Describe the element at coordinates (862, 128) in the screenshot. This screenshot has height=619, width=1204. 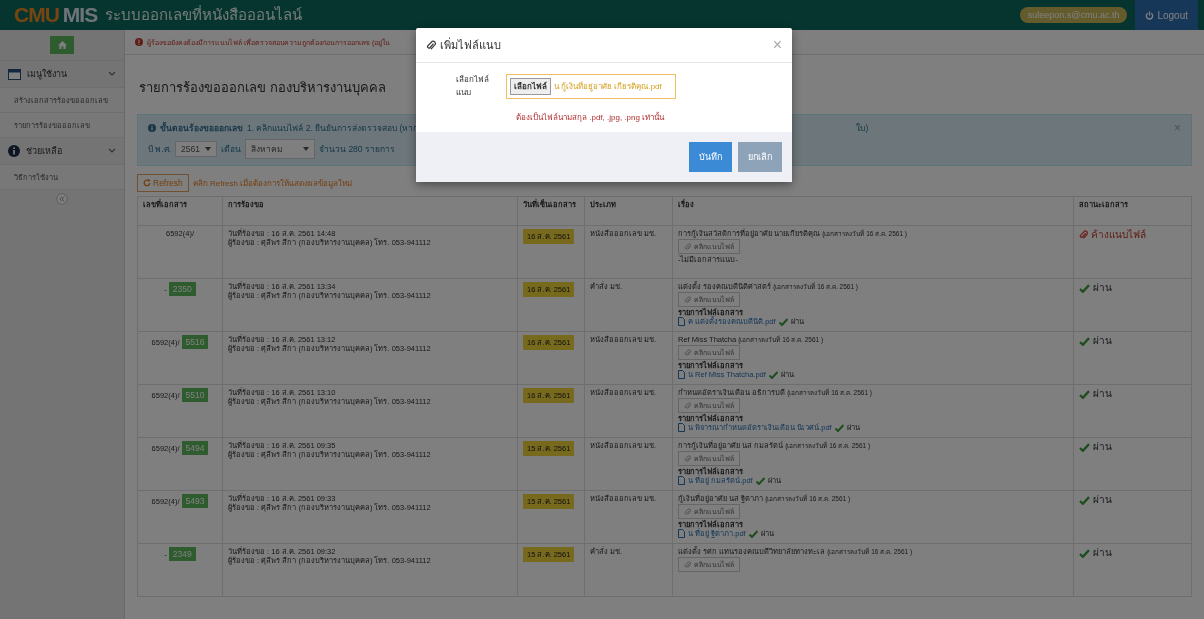
I see `alert-text: ใบ)` at that location.